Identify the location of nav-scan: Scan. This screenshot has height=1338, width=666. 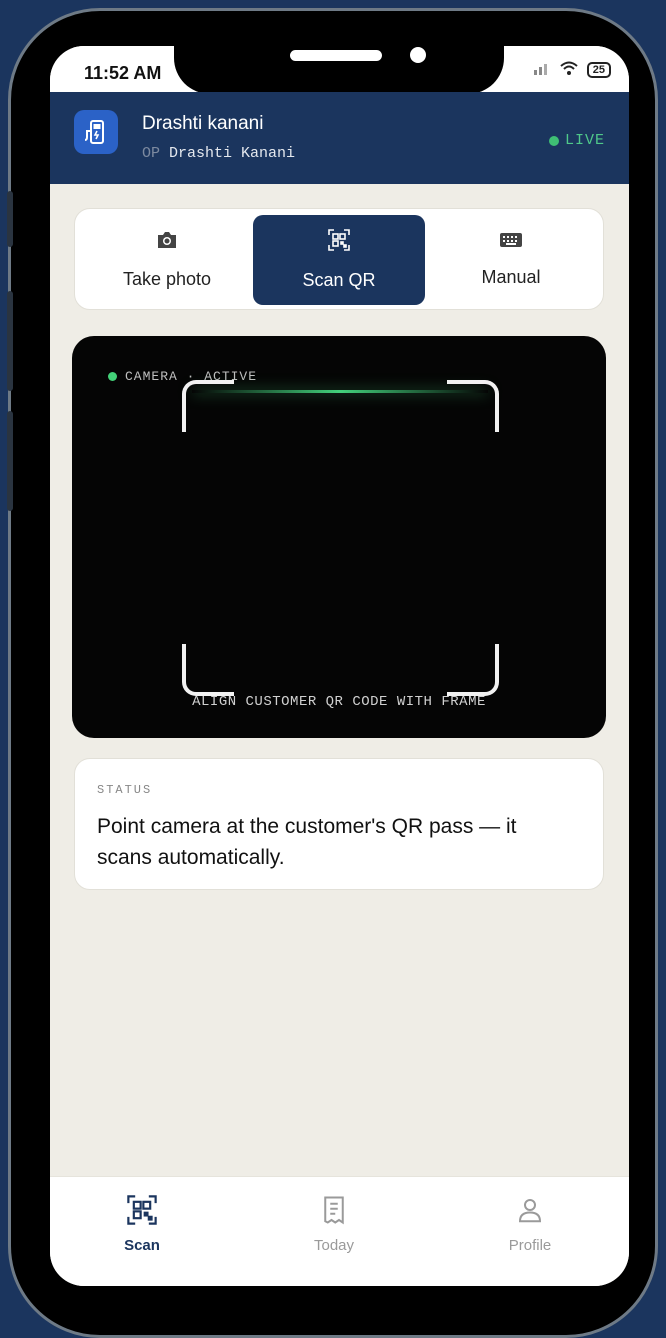
(142, 1224).